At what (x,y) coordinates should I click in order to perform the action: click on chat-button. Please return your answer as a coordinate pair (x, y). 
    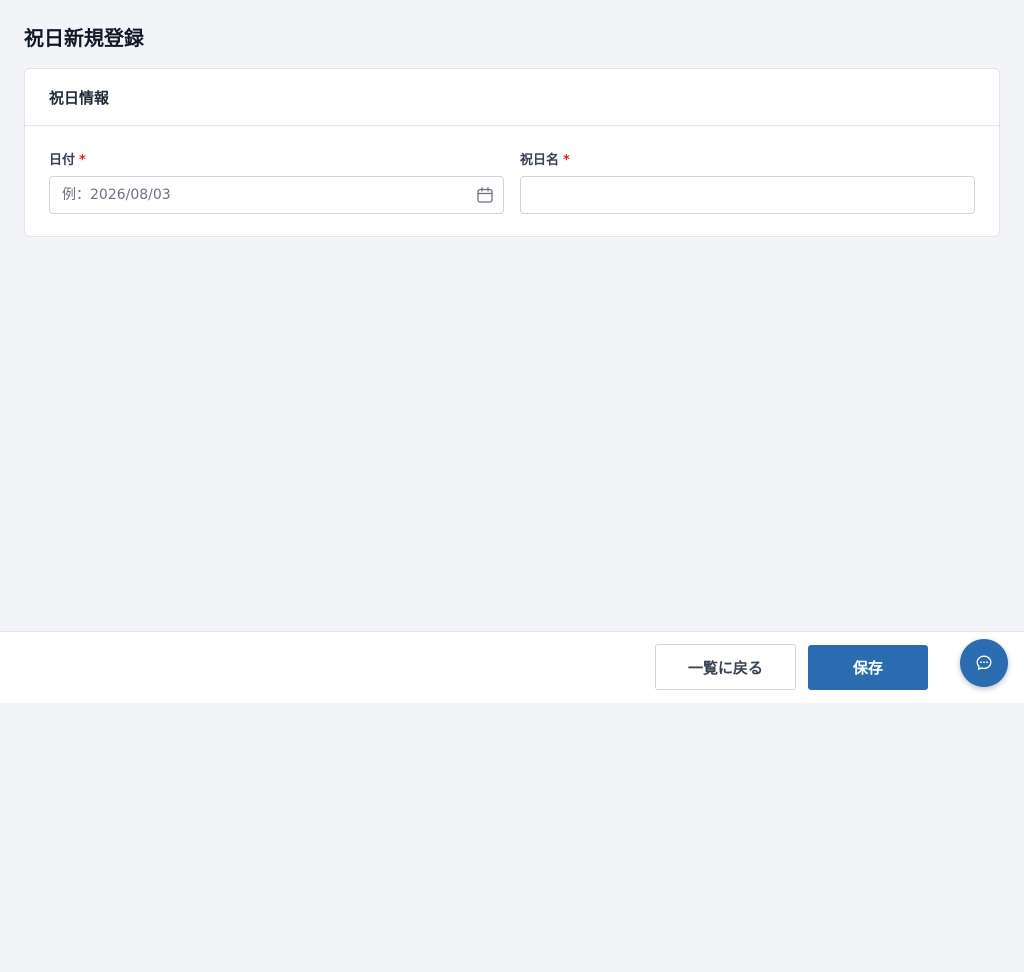
    Looking at the image, I should click on (984, 663).